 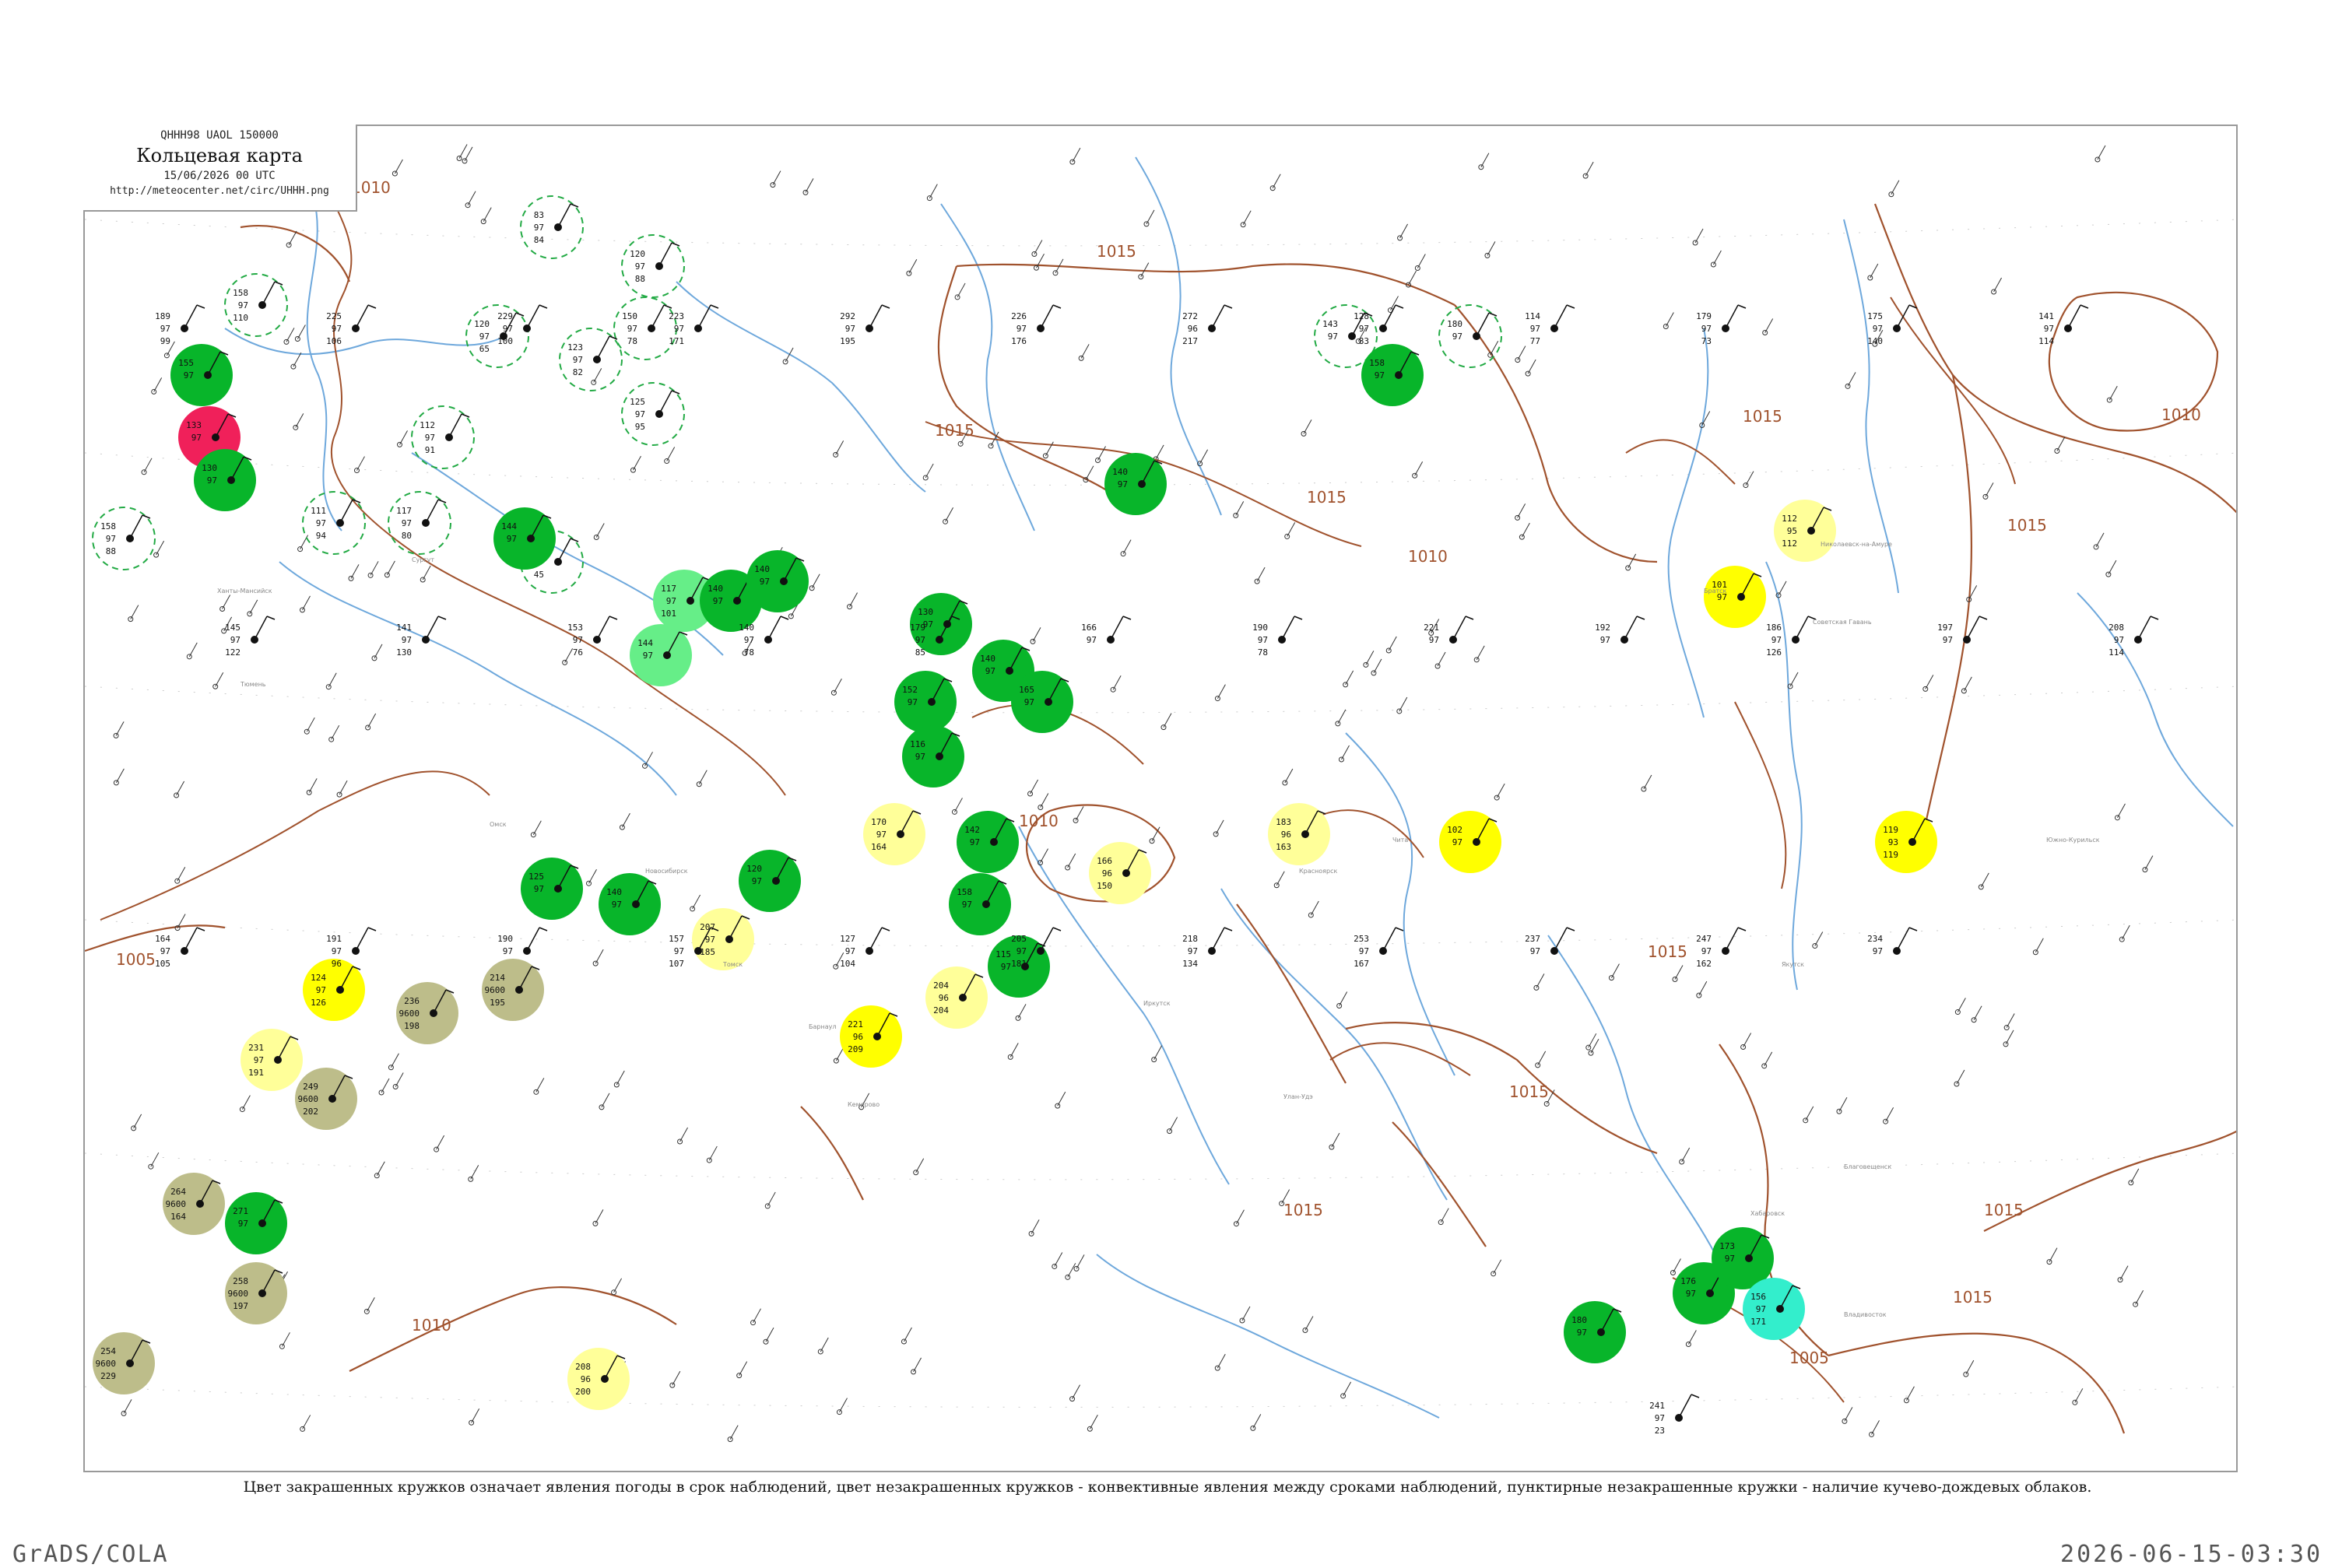 I want to click on station-plot: 119 93 119, so click(x=1906, y=842).